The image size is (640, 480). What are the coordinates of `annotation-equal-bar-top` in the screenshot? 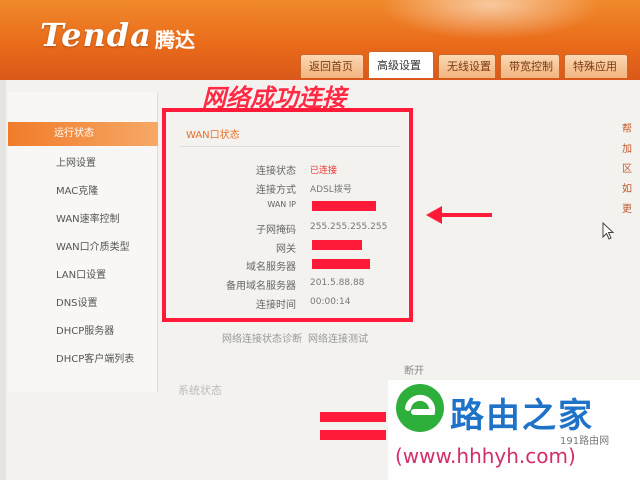 It's located at (353, 417).